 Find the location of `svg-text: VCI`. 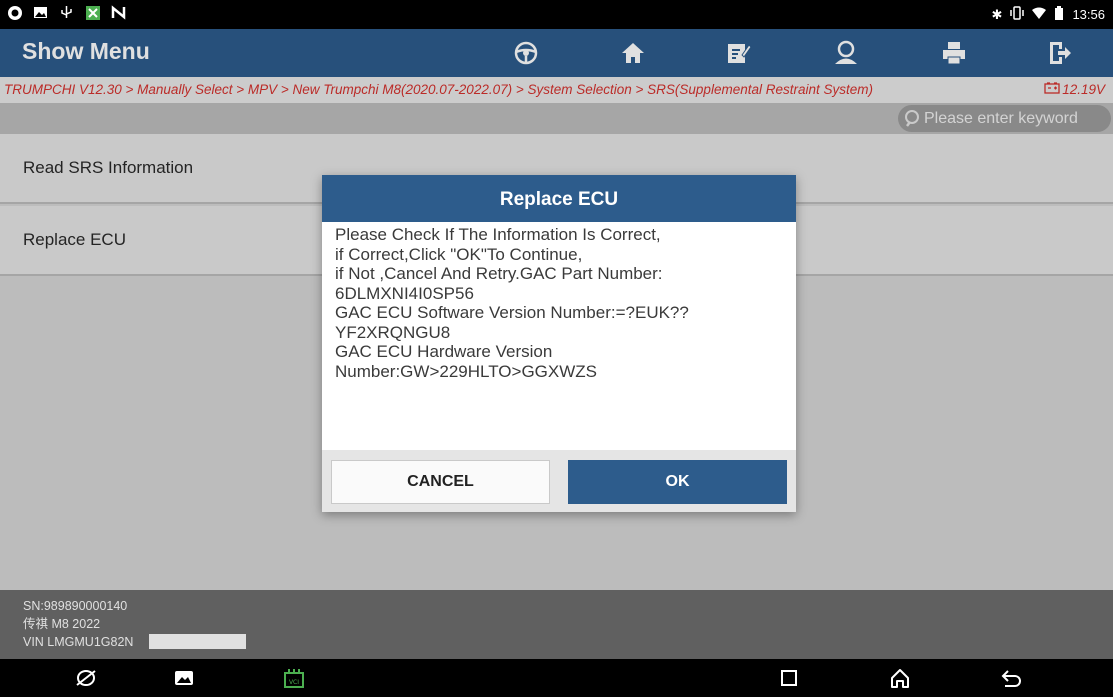

svg-text: VCI is located at coordinates (294, 682).